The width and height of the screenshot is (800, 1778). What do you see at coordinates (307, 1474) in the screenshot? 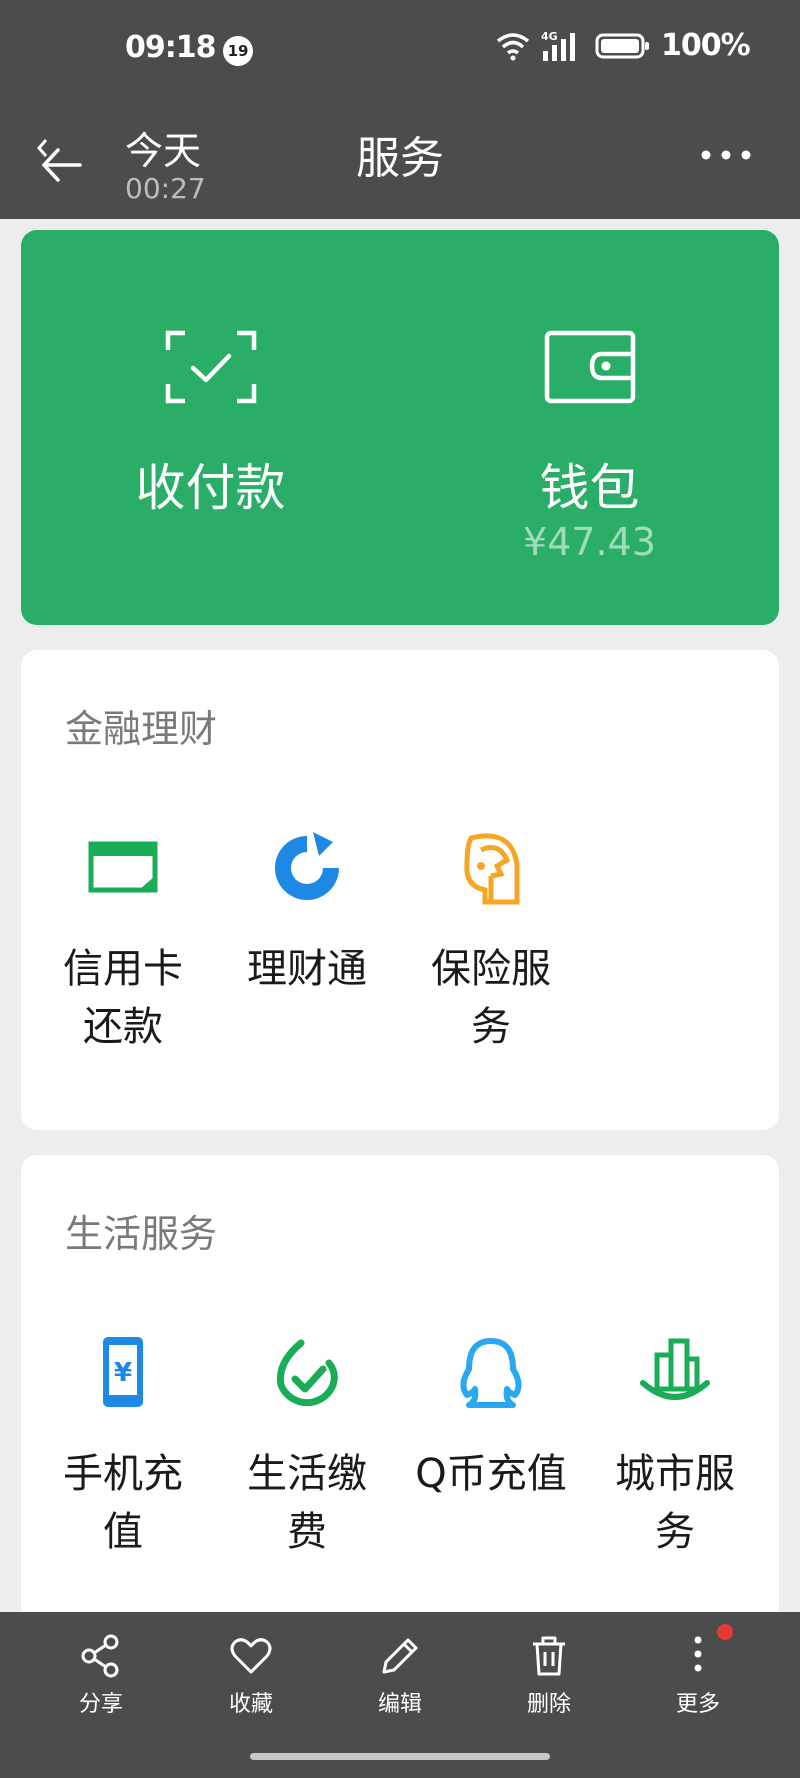
I see `utility-payment-line1: 生活缴` at bounding box center [307, 1474].